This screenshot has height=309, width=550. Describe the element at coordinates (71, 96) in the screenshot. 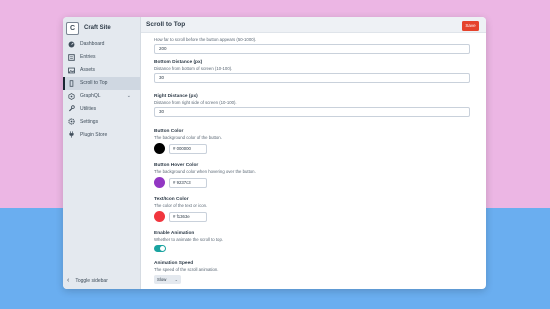

I see `graphql-icon` at that location.